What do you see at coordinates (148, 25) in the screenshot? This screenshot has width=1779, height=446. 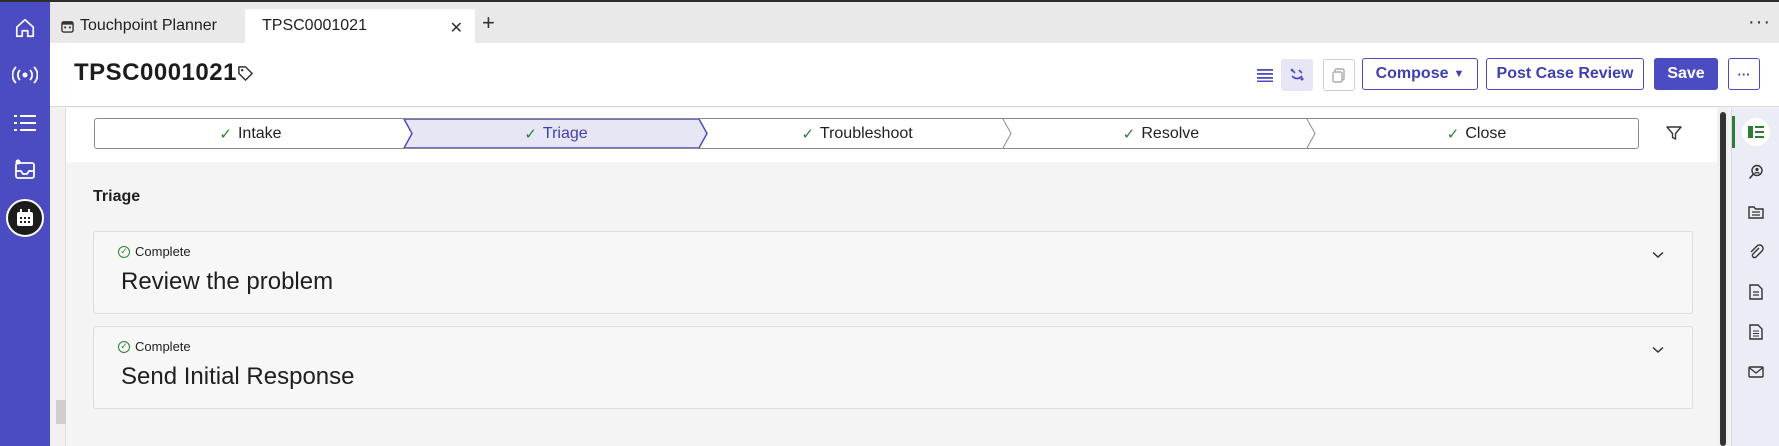 I see `tab-label: Touchpoint Planner` at bounding box center [148, 25].